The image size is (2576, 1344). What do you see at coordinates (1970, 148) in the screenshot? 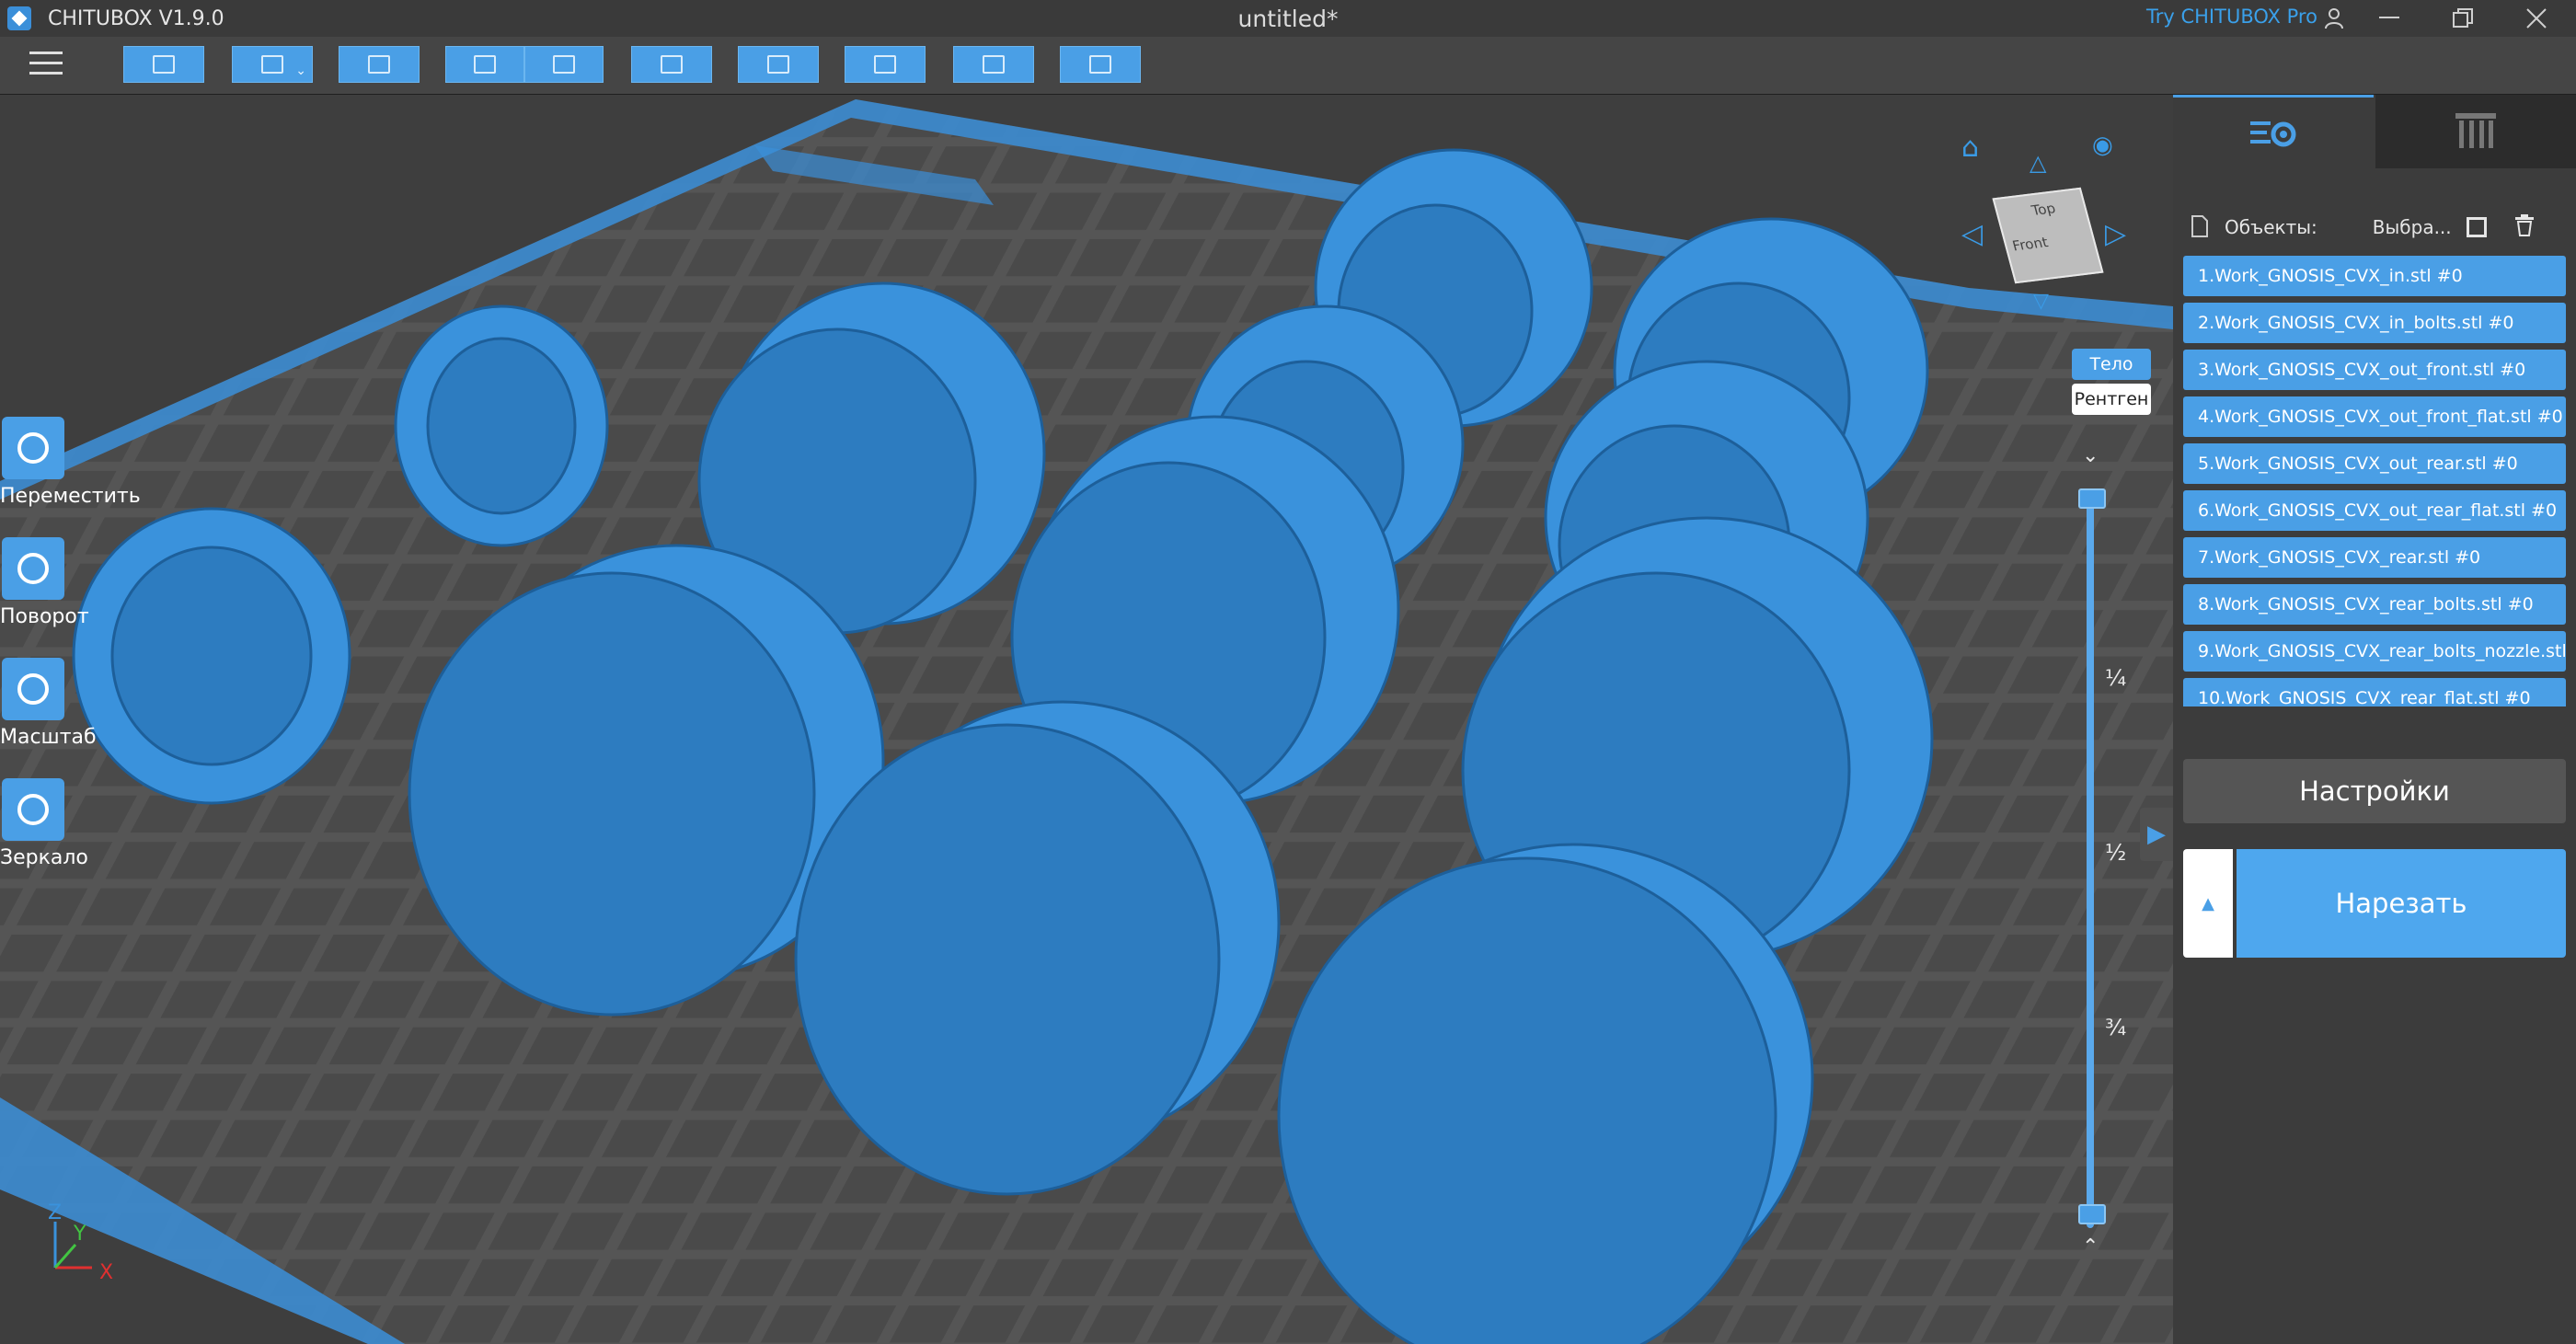
I see `home-view-icon: ⌂` at bounding box center [1970, 148].